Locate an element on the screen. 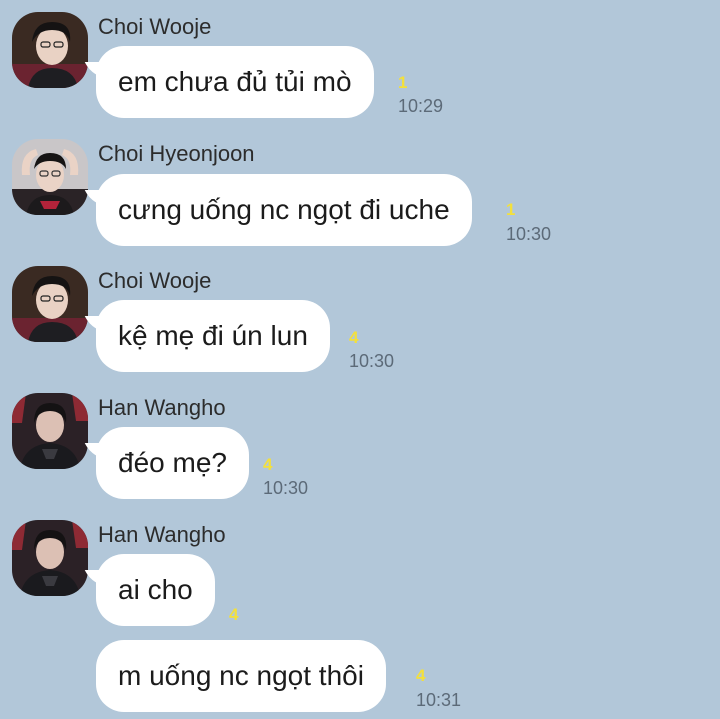 The width and height of the screenshot is (720, 719). message-time: 10:29 is located at coordinates (421, 106).